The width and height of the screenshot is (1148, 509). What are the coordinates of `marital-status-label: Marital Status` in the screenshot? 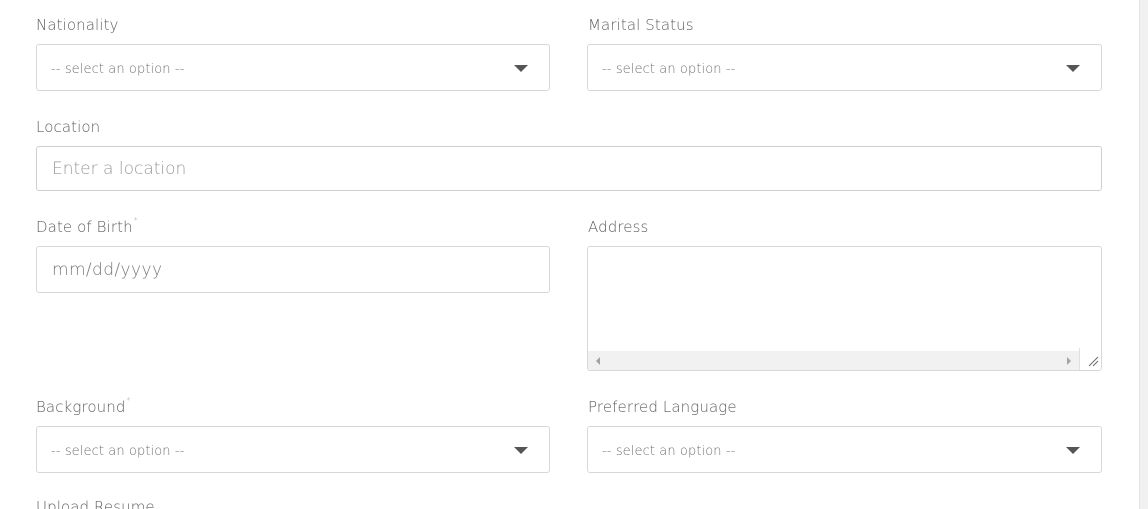 It's located at (641, 25).